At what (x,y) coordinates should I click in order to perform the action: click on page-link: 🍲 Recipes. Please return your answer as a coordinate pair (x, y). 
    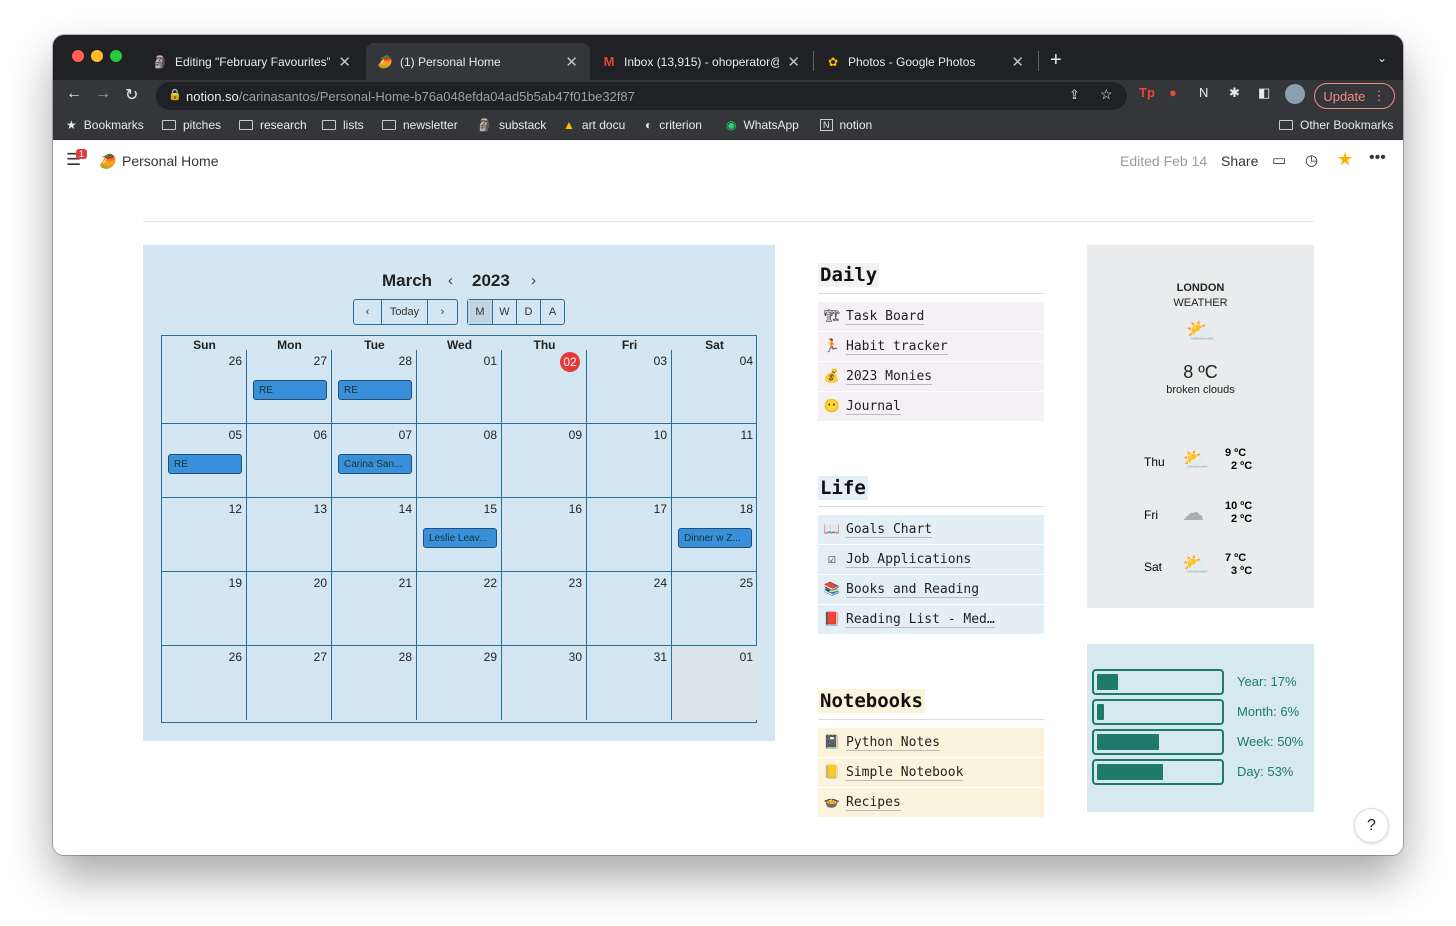
    Looking at the image, I should click on (931, 802).